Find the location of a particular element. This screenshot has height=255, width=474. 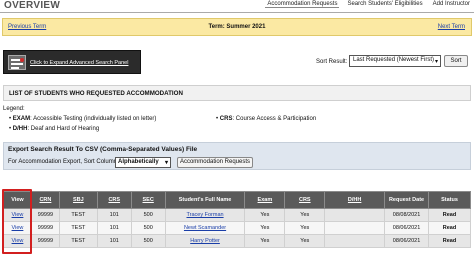

nav-add-instructor: Add Instructor is located at coordinates (451, 4).